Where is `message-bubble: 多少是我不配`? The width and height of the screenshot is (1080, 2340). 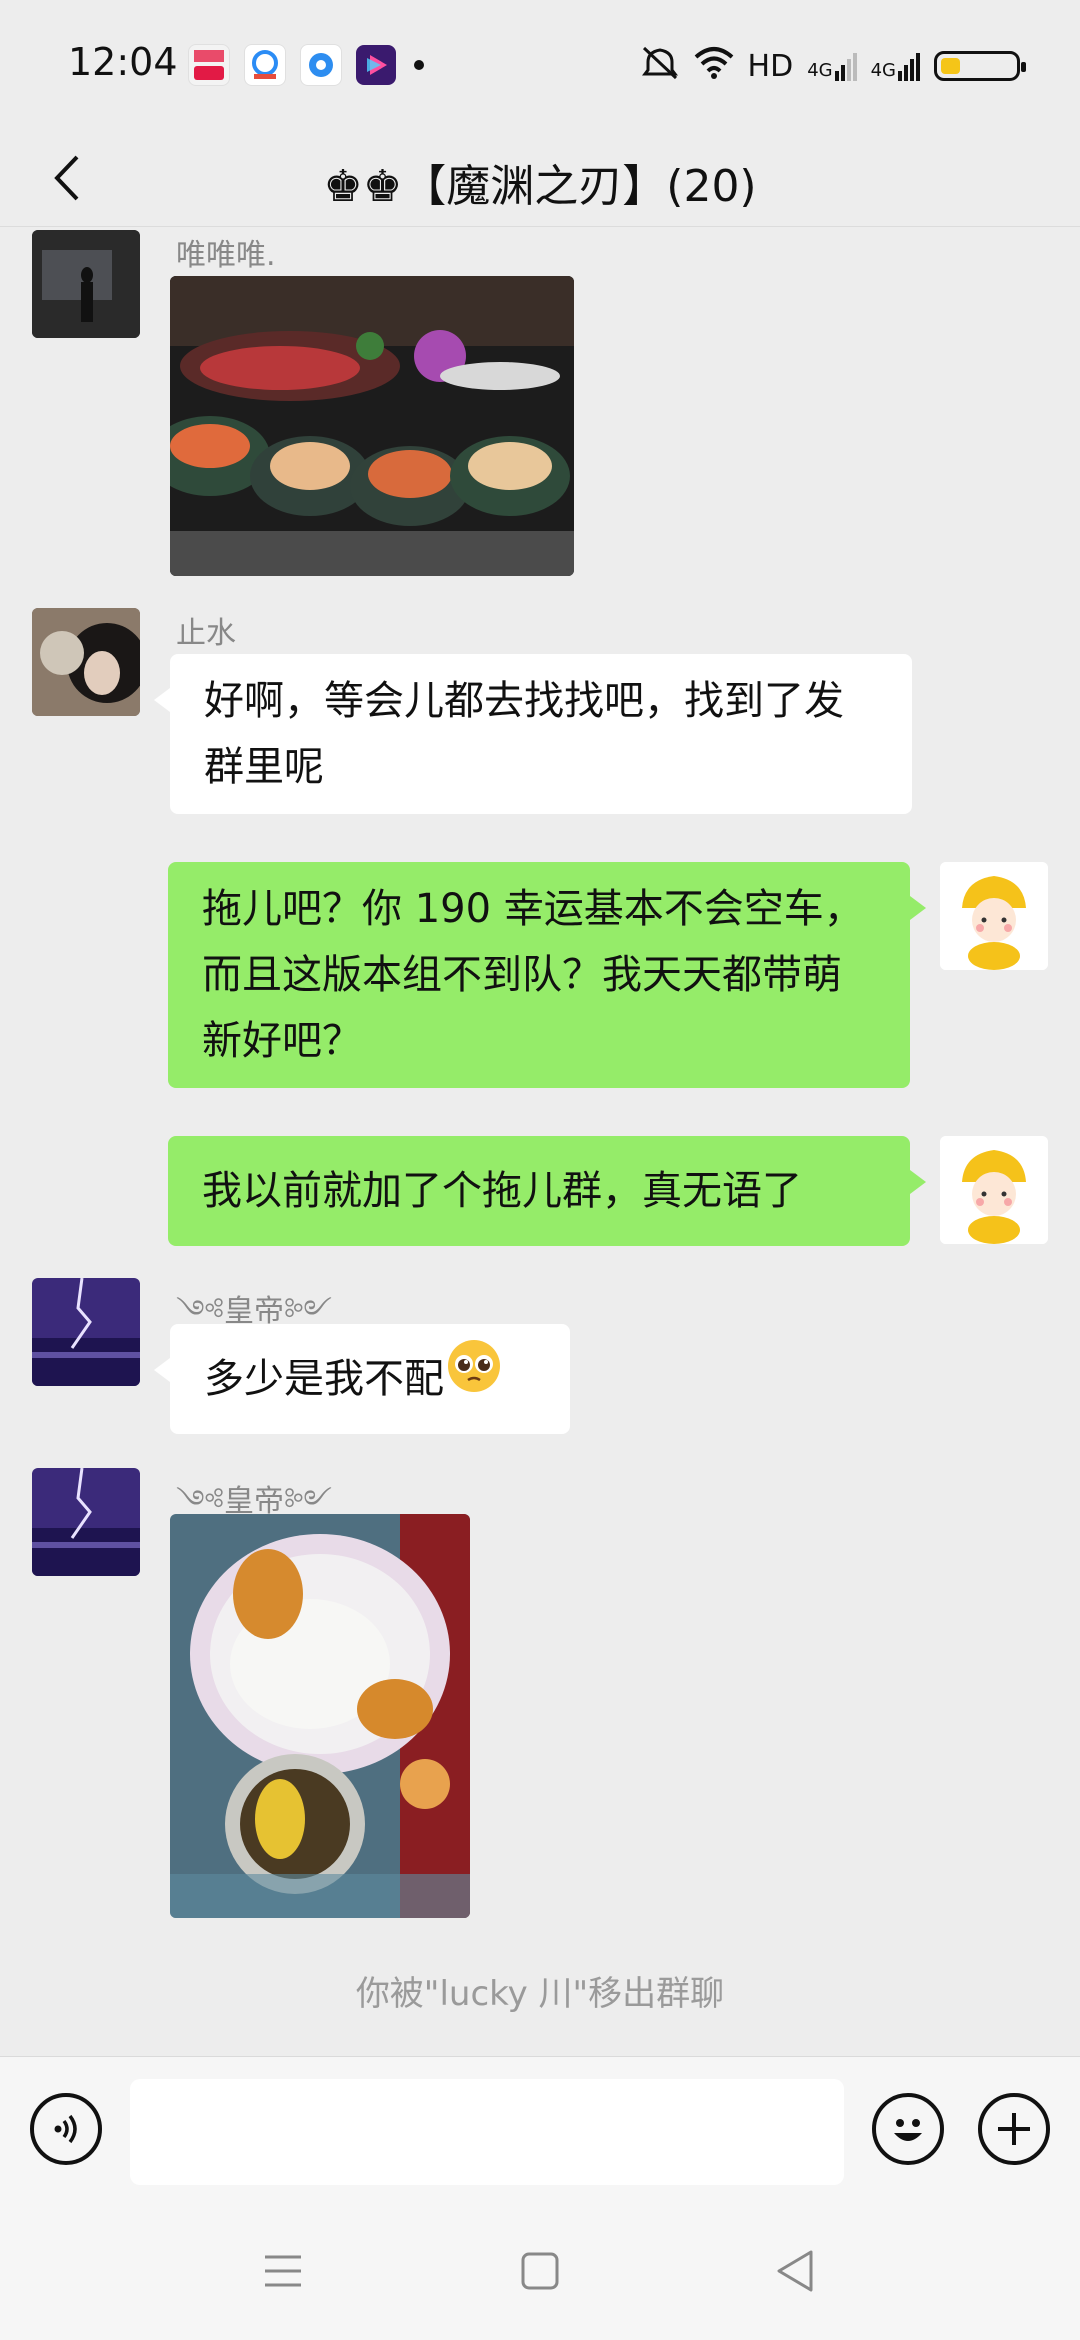
message-bubble: 多少是我不配 is located at coordinates (362, 1380).